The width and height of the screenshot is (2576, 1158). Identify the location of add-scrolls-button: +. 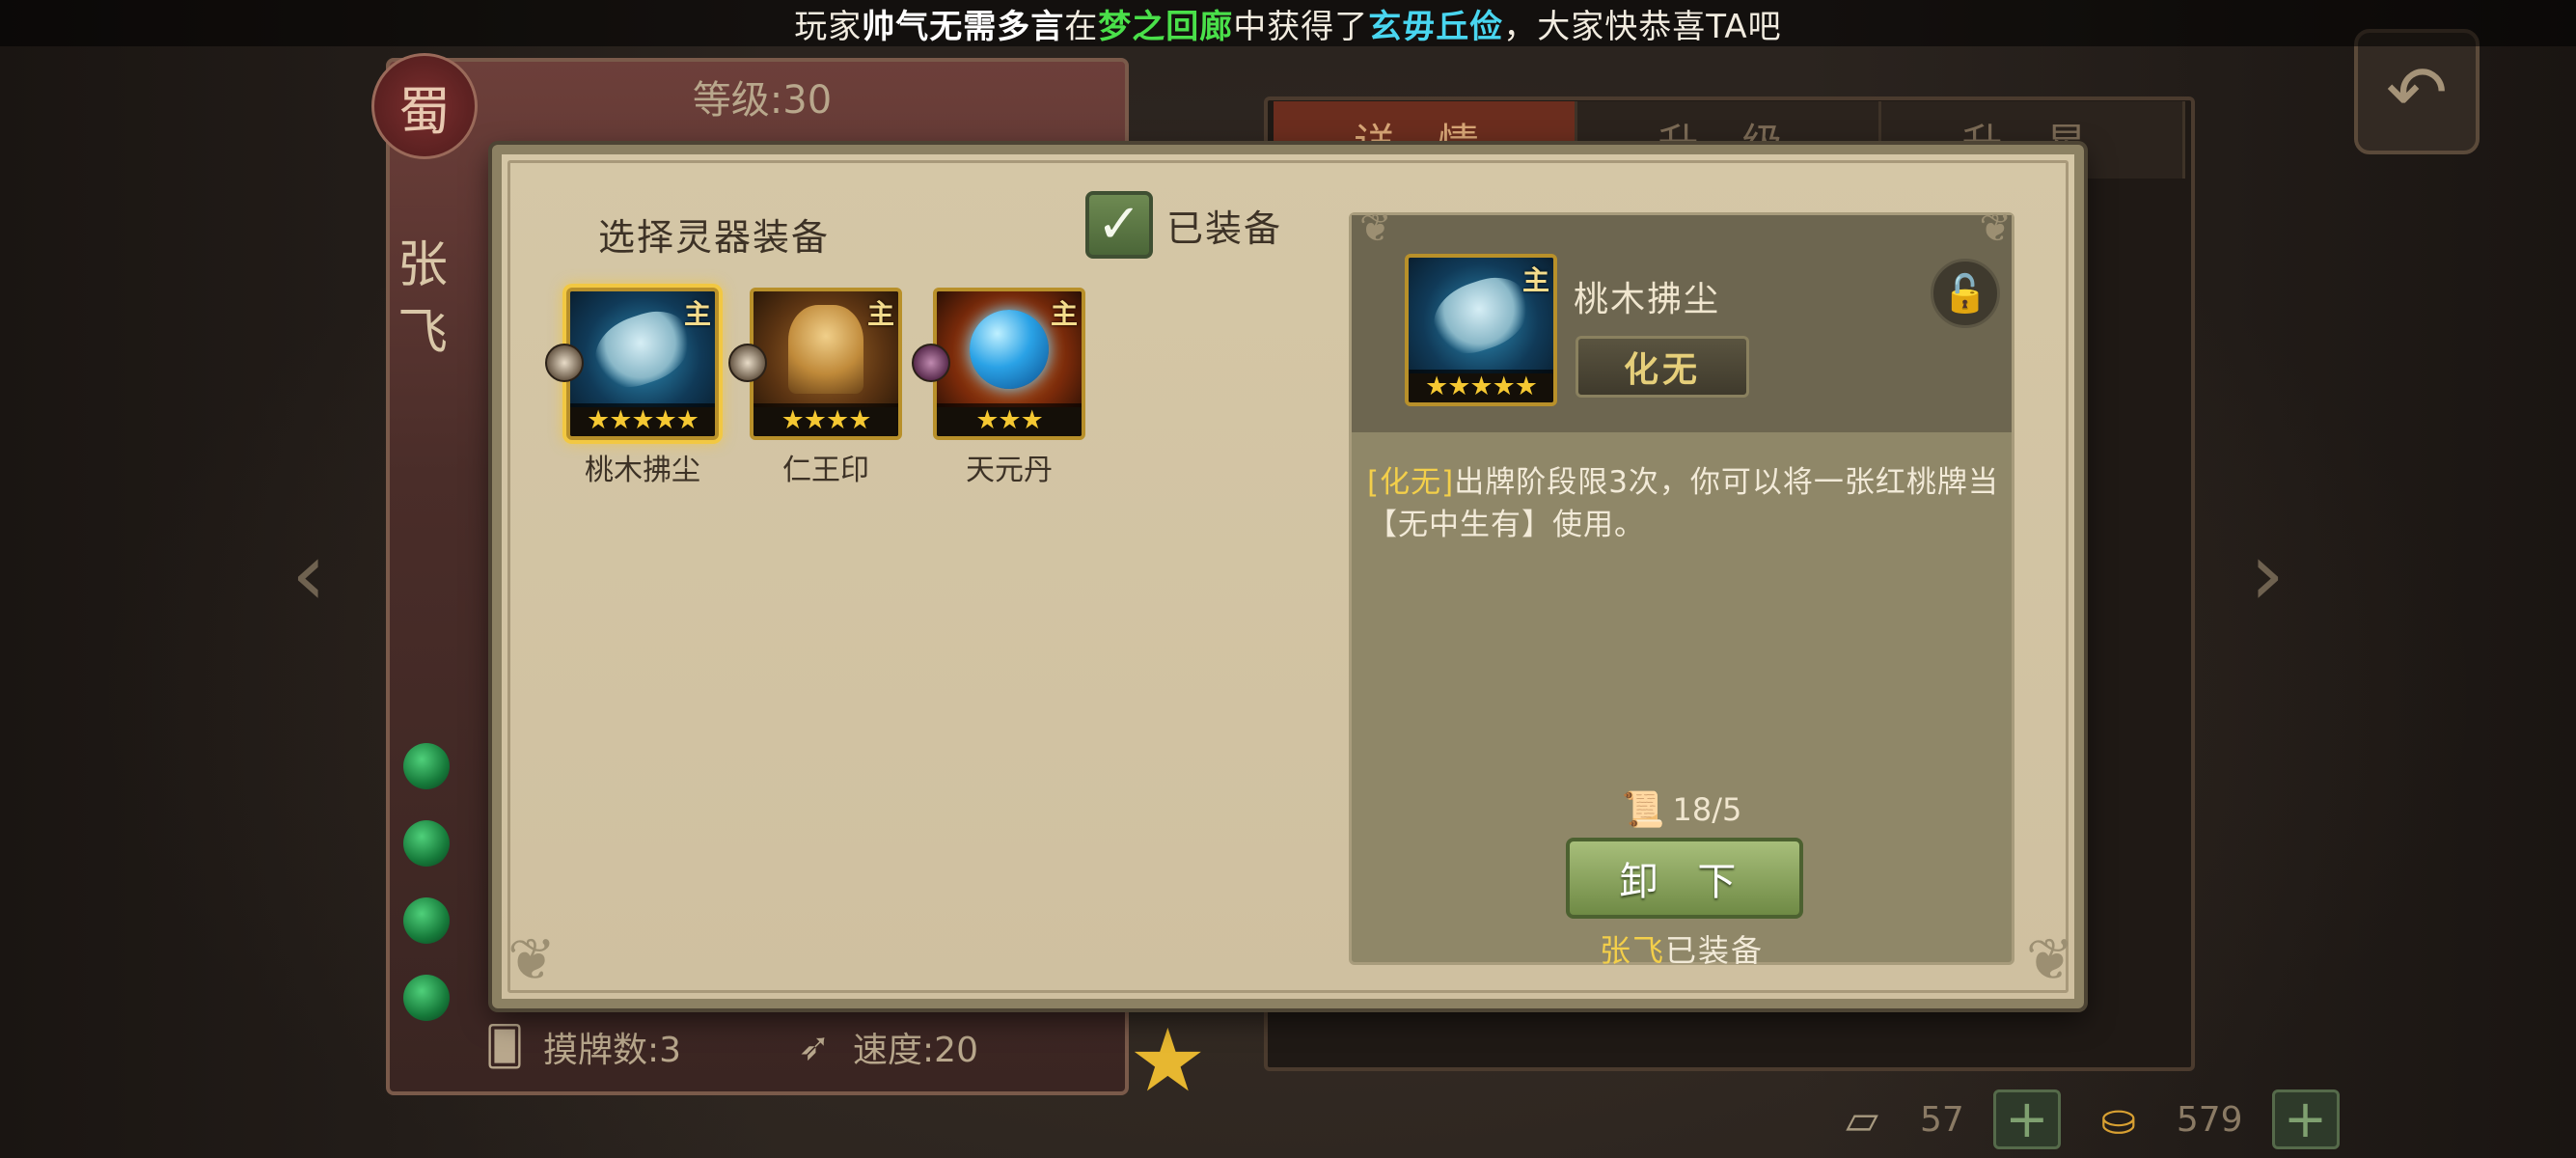
(2026, 1119).